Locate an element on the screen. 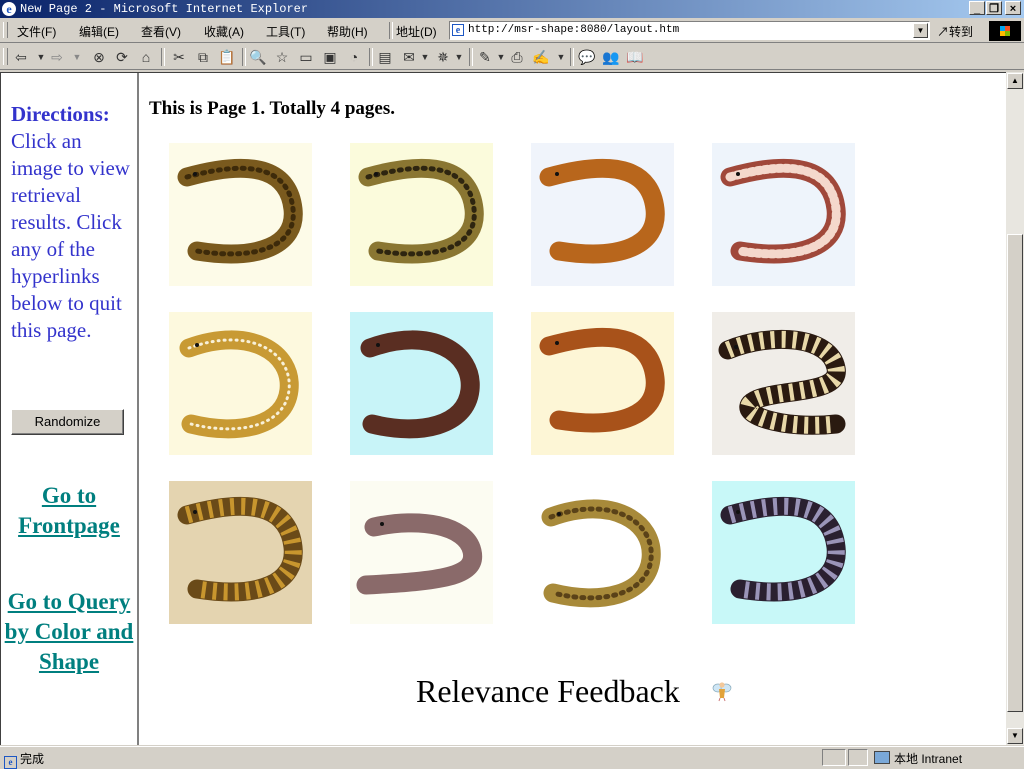 The width and height of the screenshot is (1024, 769). research-icon: 📖 is located at coordinates (635, 57).